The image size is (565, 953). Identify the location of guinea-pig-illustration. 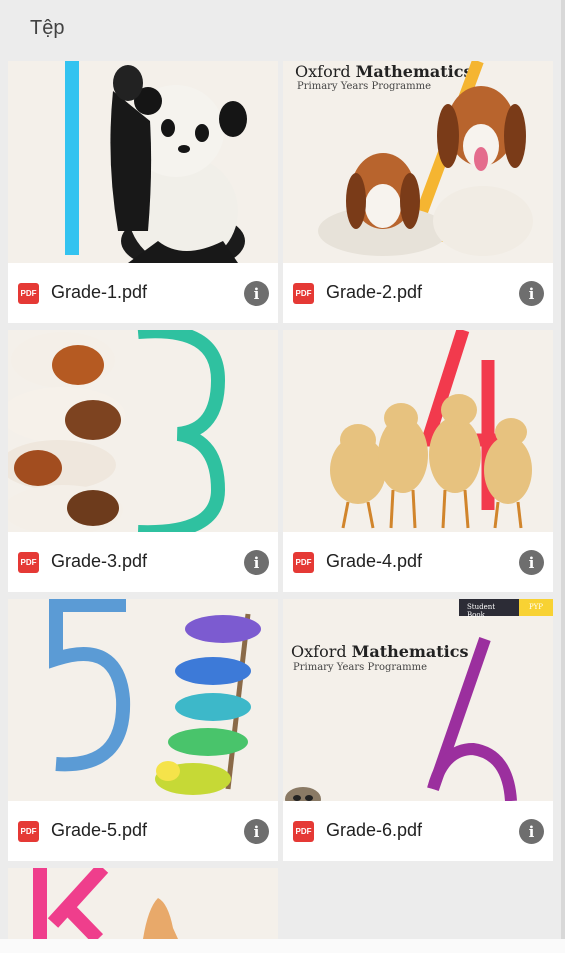
(66, 432).